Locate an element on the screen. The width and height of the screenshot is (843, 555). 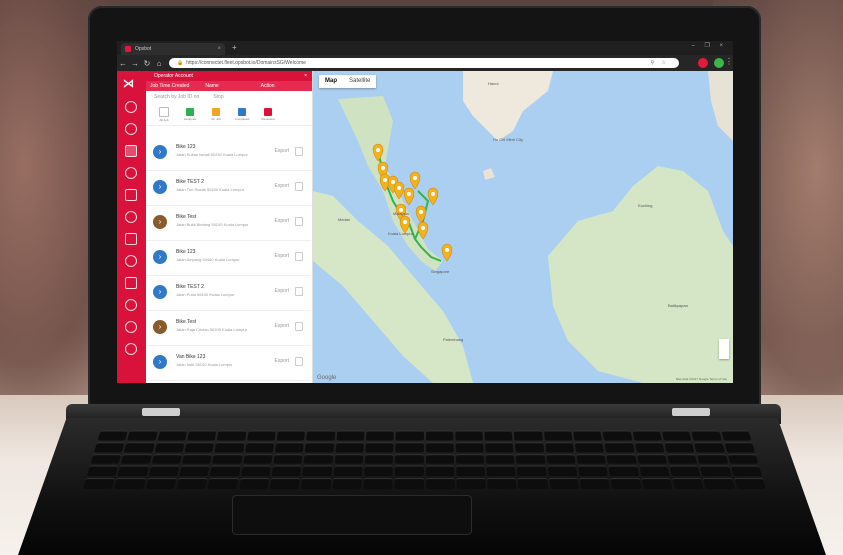
browser-menu-icon: ⋮ is located at coordinates (729, 61).